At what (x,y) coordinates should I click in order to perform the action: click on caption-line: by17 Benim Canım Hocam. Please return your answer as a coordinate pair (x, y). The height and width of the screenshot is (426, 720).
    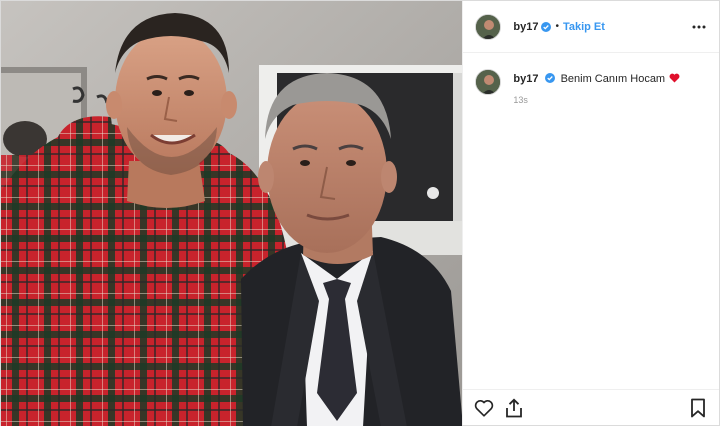
    Looking at the image, I should click on (596, 79).